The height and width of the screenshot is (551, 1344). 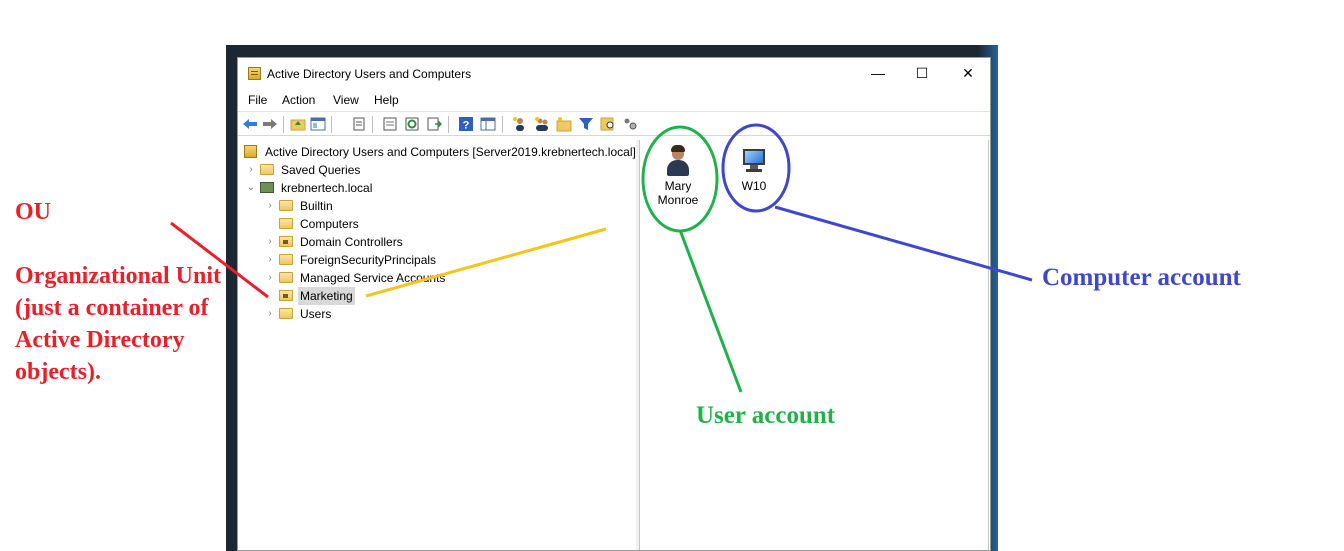 What do you see at coordinates (754, 157) in the screenshot?
I see `computer-icon-screen` at bounding box center [754, 157].